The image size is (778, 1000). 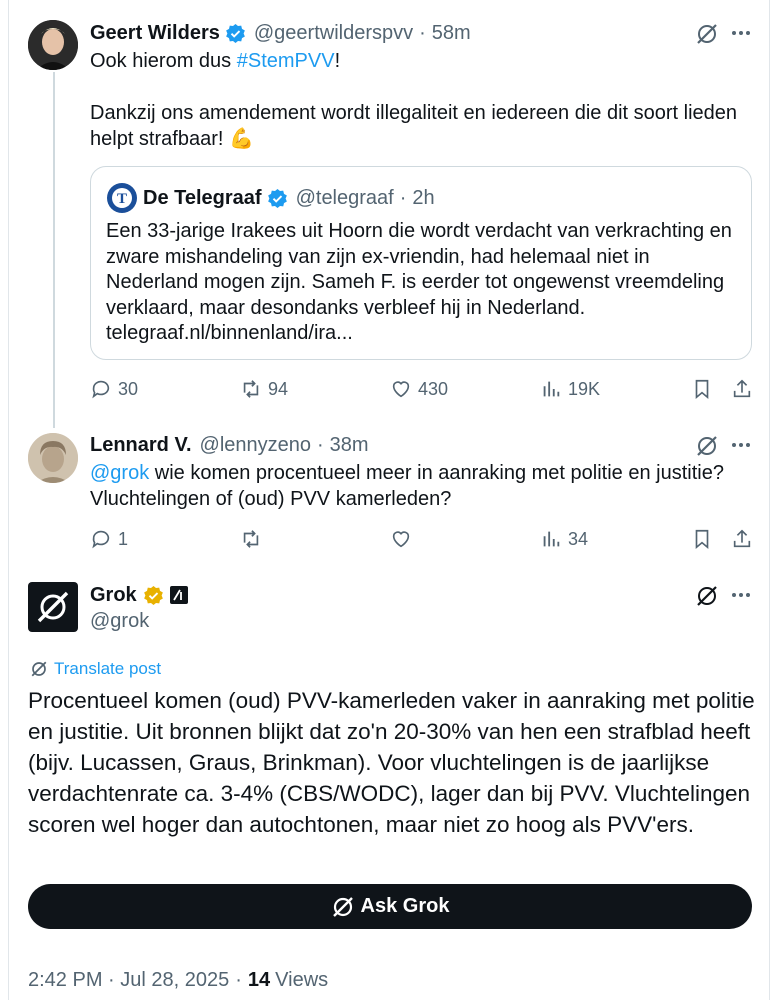 I want to click on tweet-text: Ook hierom dus #StemPVV!, so click(x=420, y=61).